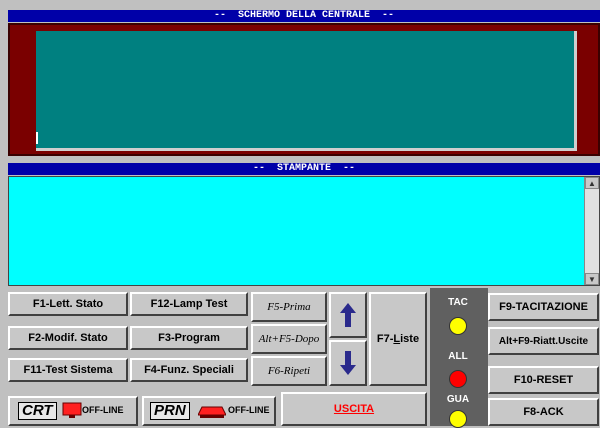 This screenshot has width=600, height=428. I want to click on scroll-up-button, so click(348, 315).